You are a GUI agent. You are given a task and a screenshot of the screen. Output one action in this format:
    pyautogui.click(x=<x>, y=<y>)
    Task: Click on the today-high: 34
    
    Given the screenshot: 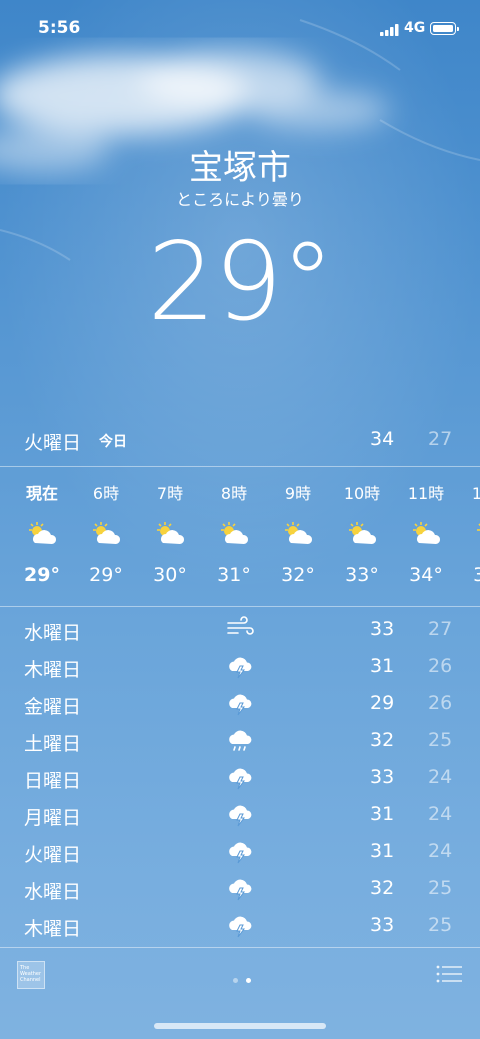 What is the action you would take?
    pyautogui.click(x=382, y=439)
    